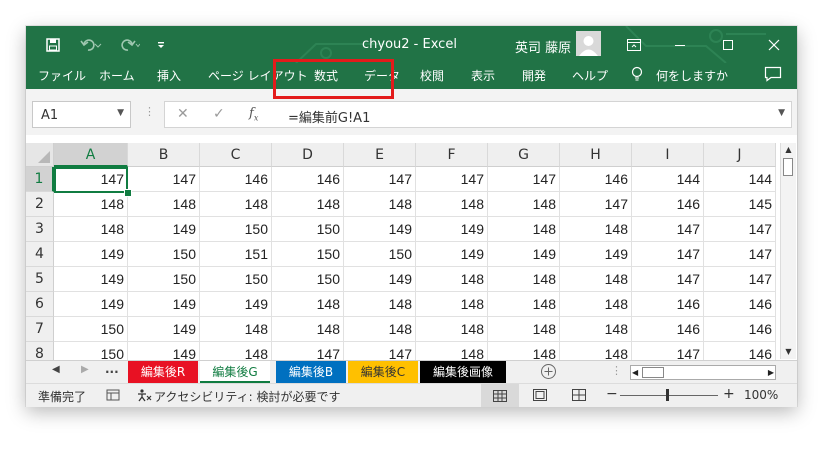  I want to click on zoom-level: 100%, so click(761, 395).